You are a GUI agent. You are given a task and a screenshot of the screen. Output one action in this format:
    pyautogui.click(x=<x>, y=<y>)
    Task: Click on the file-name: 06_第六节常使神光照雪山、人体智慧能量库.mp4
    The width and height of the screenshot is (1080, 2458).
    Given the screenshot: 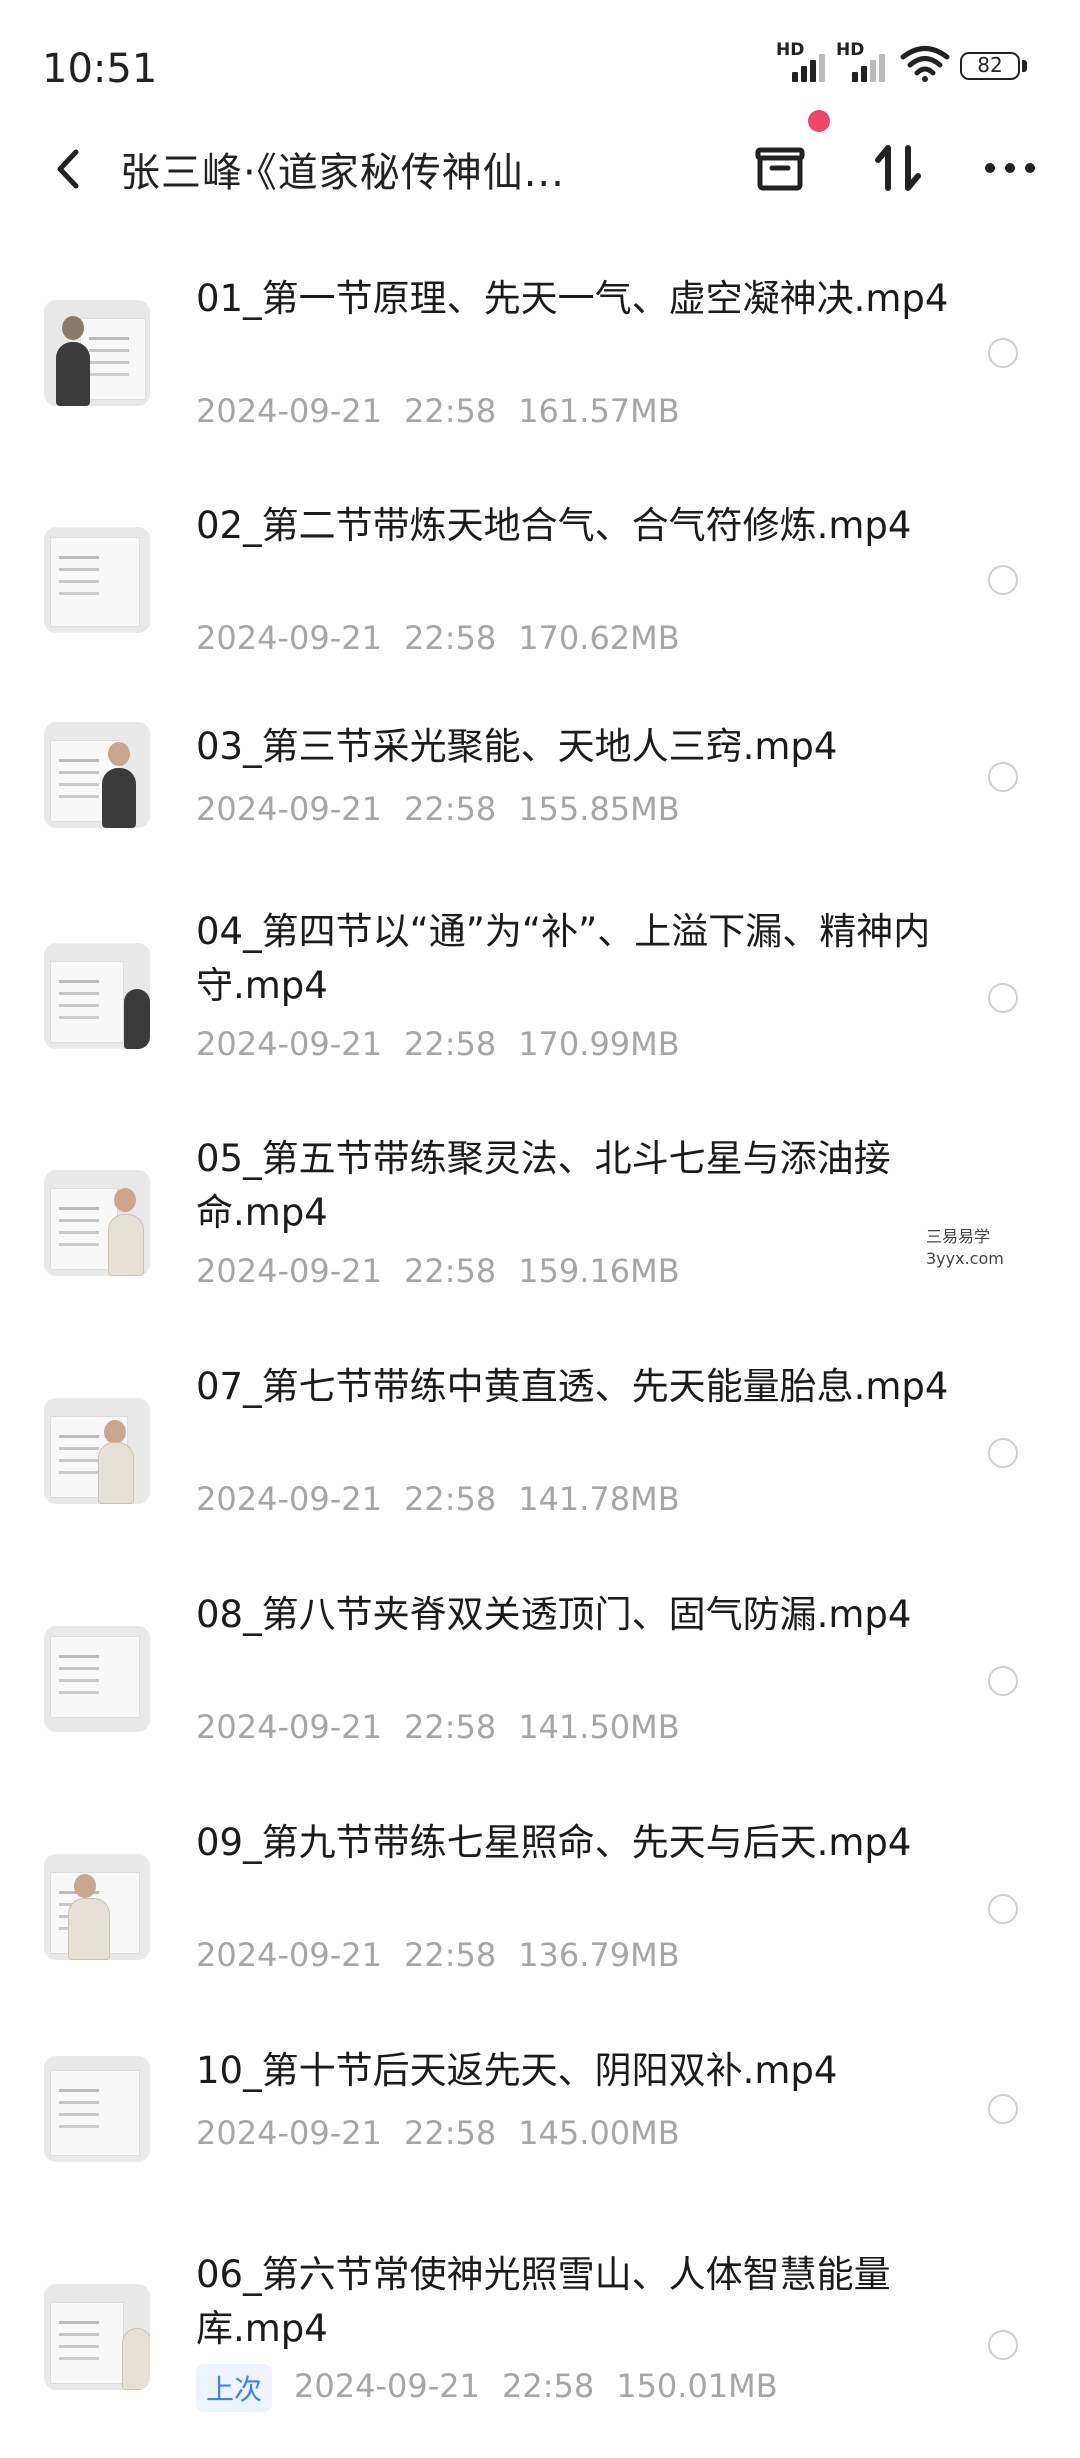 What is the action you would take?
    pyautogui.click(x=543, y=2301)
    